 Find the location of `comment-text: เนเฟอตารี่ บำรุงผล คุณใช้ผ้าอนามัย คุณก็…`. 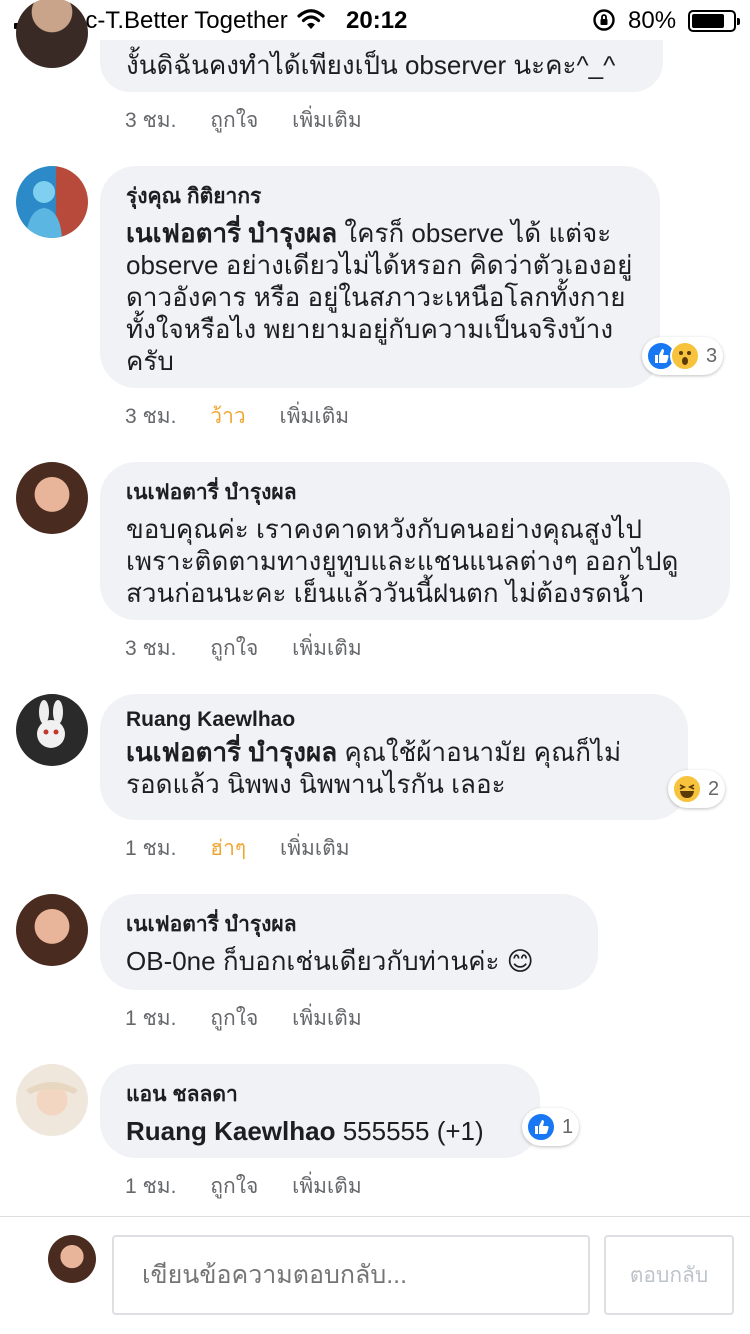

comment-text: เนเฟอตารี่ บำรุงผล คุณใช้ผ้าอนามัย คุณก็… is located at coordinates (394, 768).